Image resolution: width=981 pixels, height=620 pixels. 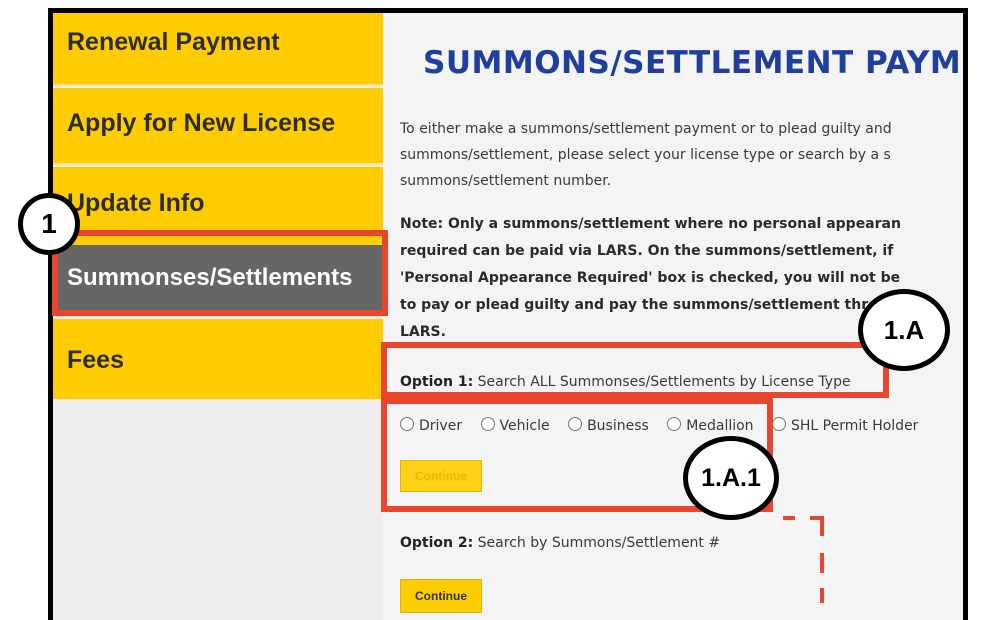 What do you see at coordinates (218, 206) in the screenshot?
I see `sidebar-item-update-info: Update Info` at bounding box center [218, 206].